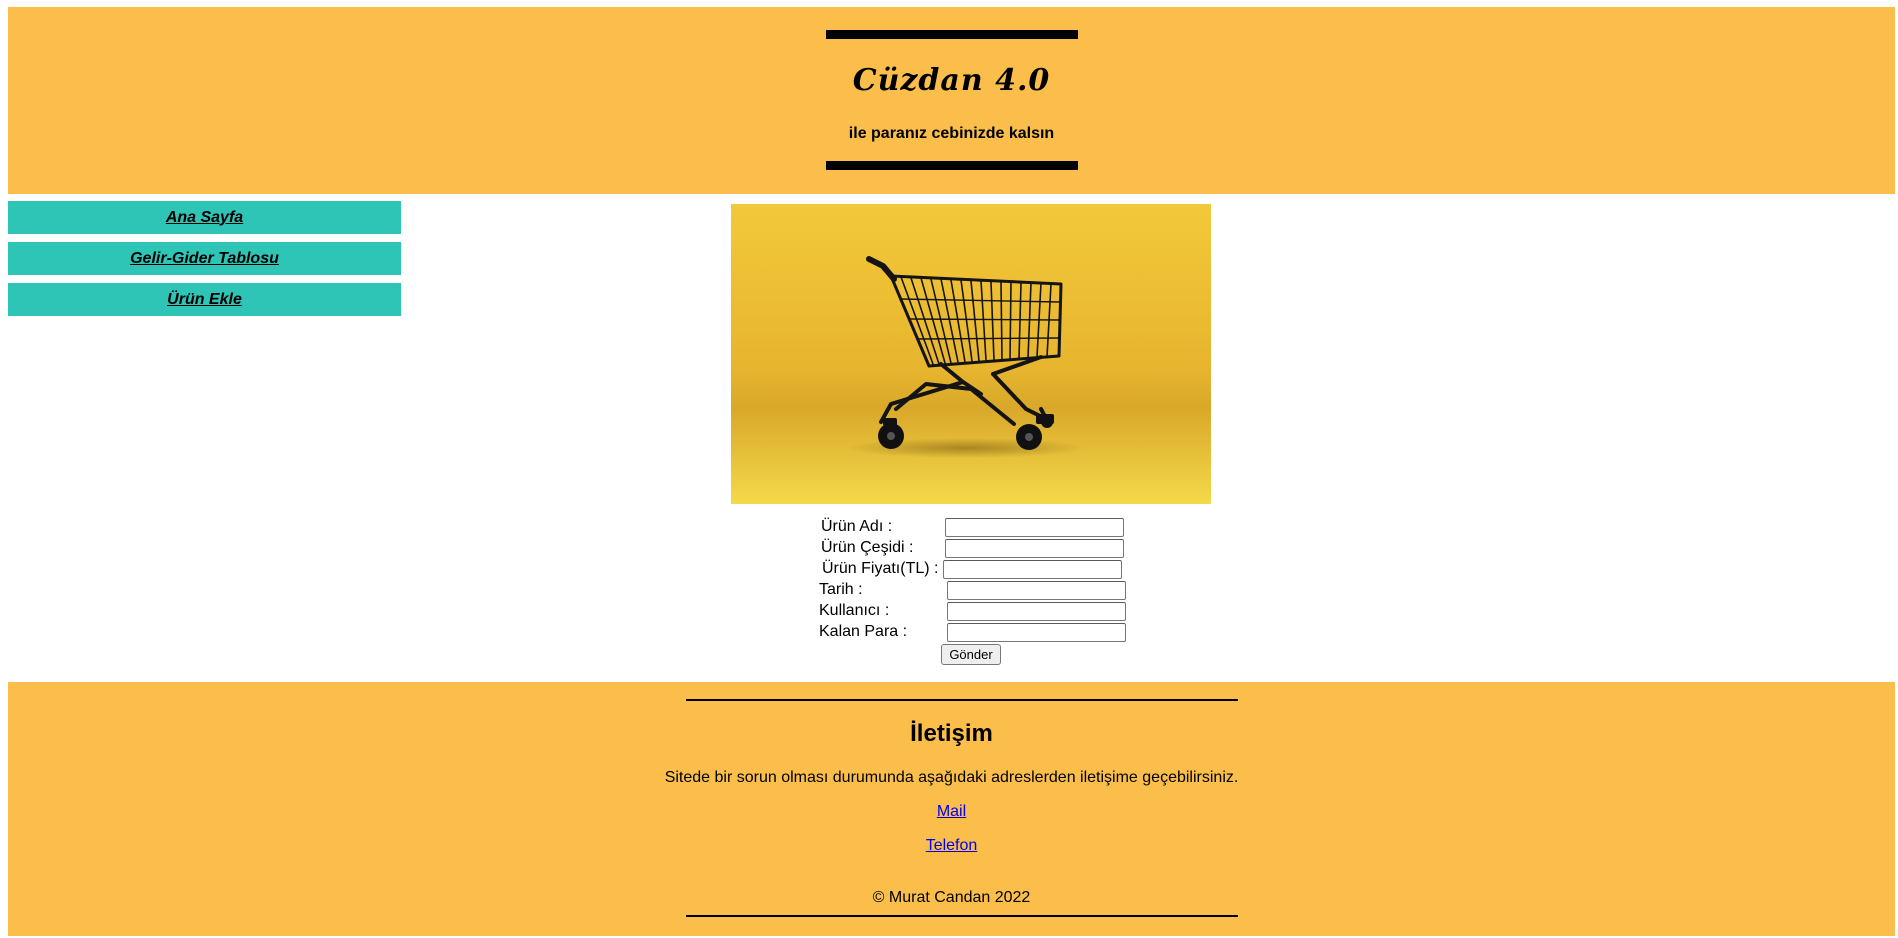 The width and height of the screenshot is (1898, 938). Describe the element at coordinates (1036, 611) in the screenshot. I see `user-input` at that location.